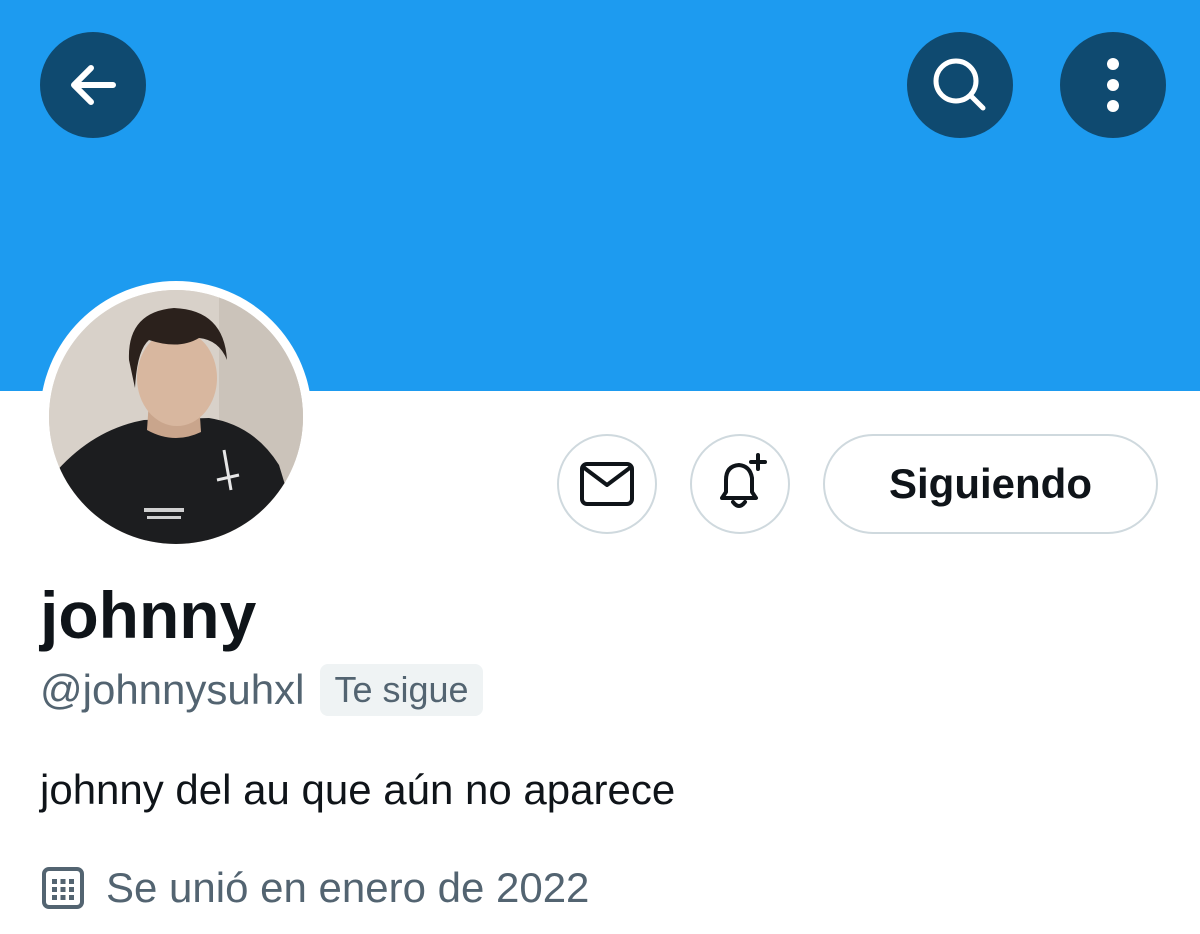 Image resolution: width=1200 pixels, height=934 pixels. What do you see at coordinates (148, 615) in the screenshot?
I see `display-name: johnny` at bounding box center [148, 615].